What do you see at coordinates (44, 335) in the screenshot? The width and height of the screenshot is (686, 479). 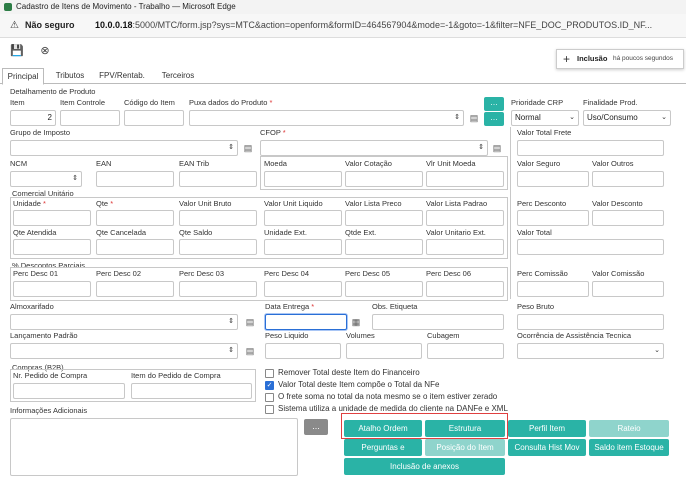 I see `lancamento-padrao-label: Lançamento Padrão` at bounding box center [44, 335].